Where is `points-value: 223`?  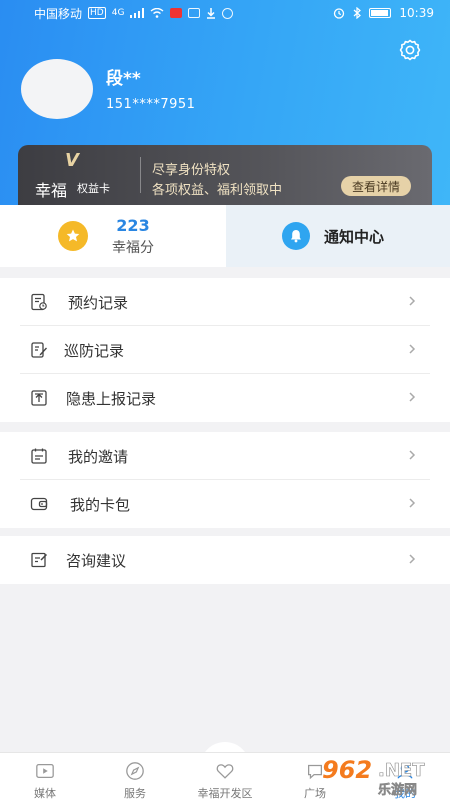 points-value: 223 is located at coordinates (133, 225).